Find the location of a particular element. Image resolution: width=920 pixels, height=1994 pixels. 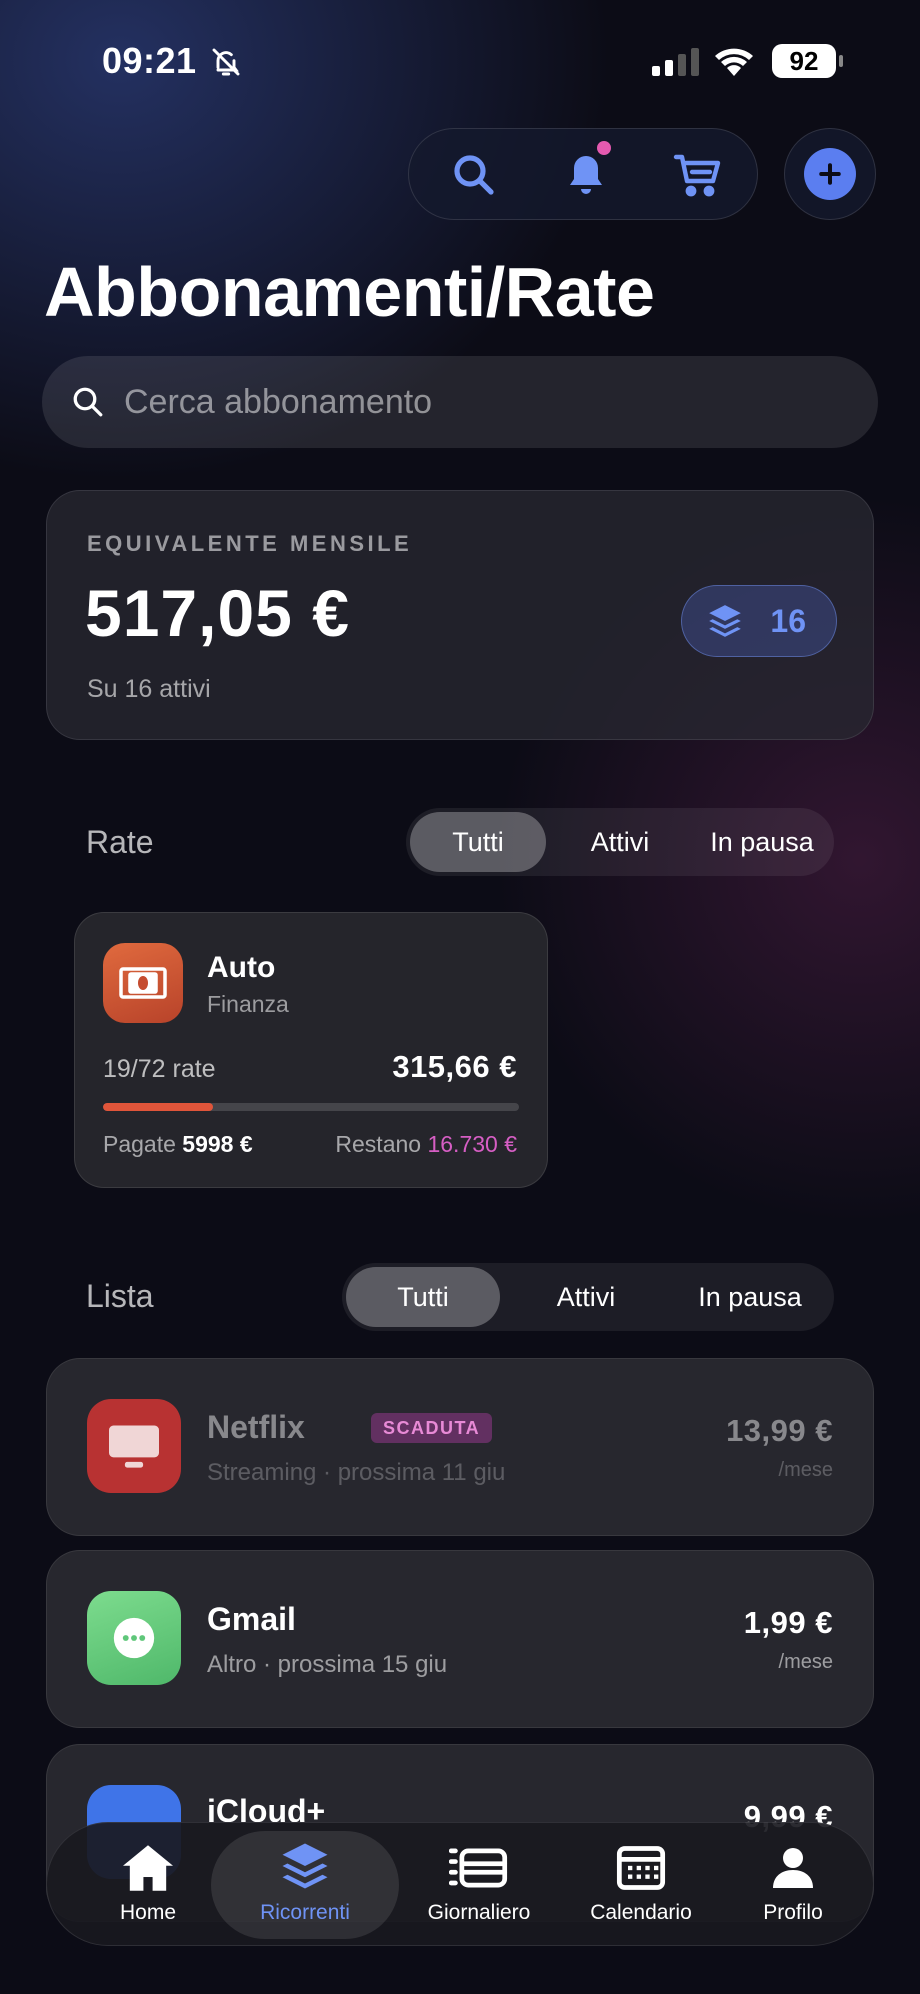

tab-label: Ricorrenti is located at coordinates (305, 1912).